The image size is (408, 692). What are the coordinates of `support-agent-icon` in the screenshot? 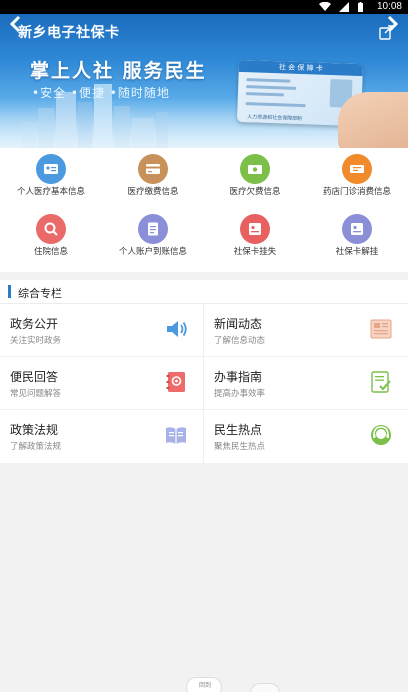 It's located at (381, 435).